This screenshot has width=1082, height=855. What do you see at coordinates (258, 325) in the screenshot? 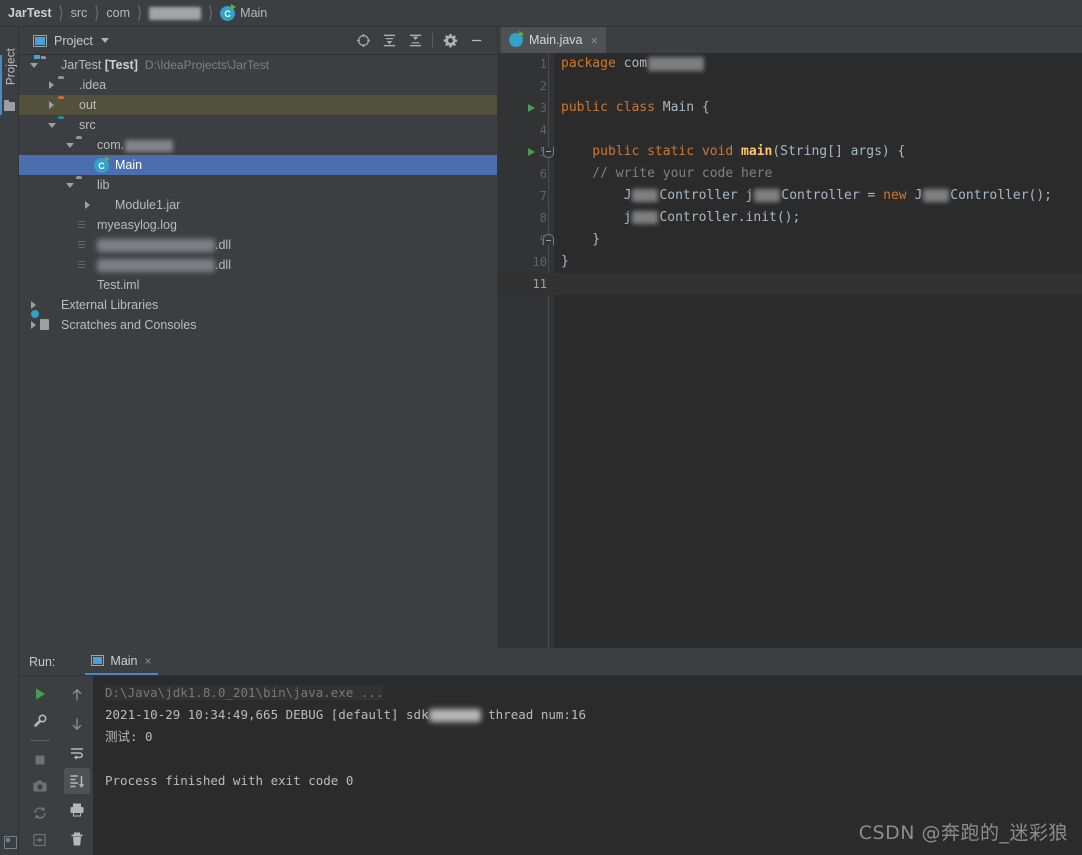
I see `tree-item: Scratches and Consoles` at bounding box center [258, 325].